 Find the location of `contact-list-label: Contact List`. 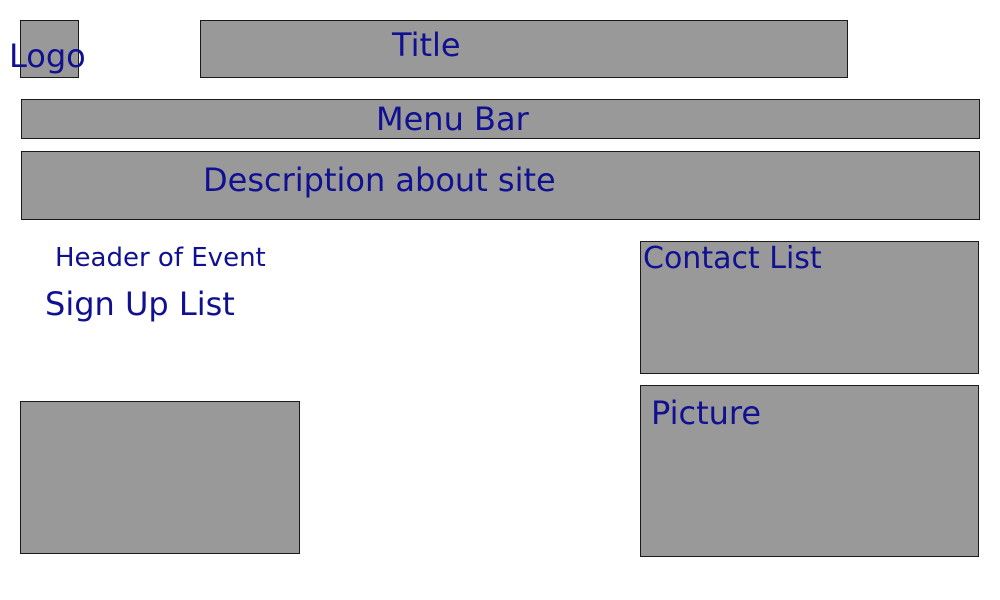

contact-list-label: Contact List is located at coordinates (732, 258).